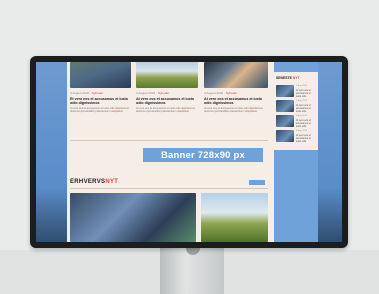 This screenshot has height=294, width=379. Describe the element at coordinates (302, 131) in the screenshot. I see `latest-news-date-4: 4 Aug 2020` at that location.